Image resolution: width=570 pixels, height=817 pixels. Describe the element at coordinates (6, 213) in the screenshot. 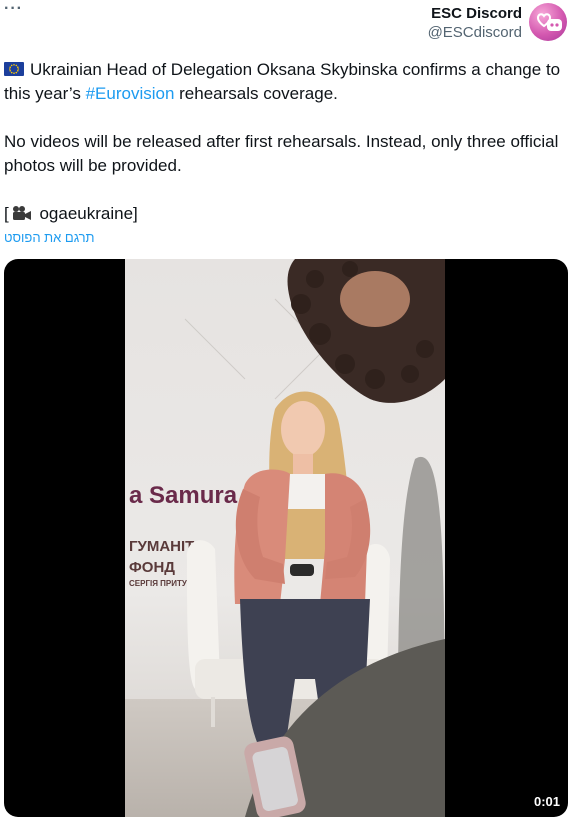

I see `credit-bracket: [` at that location.